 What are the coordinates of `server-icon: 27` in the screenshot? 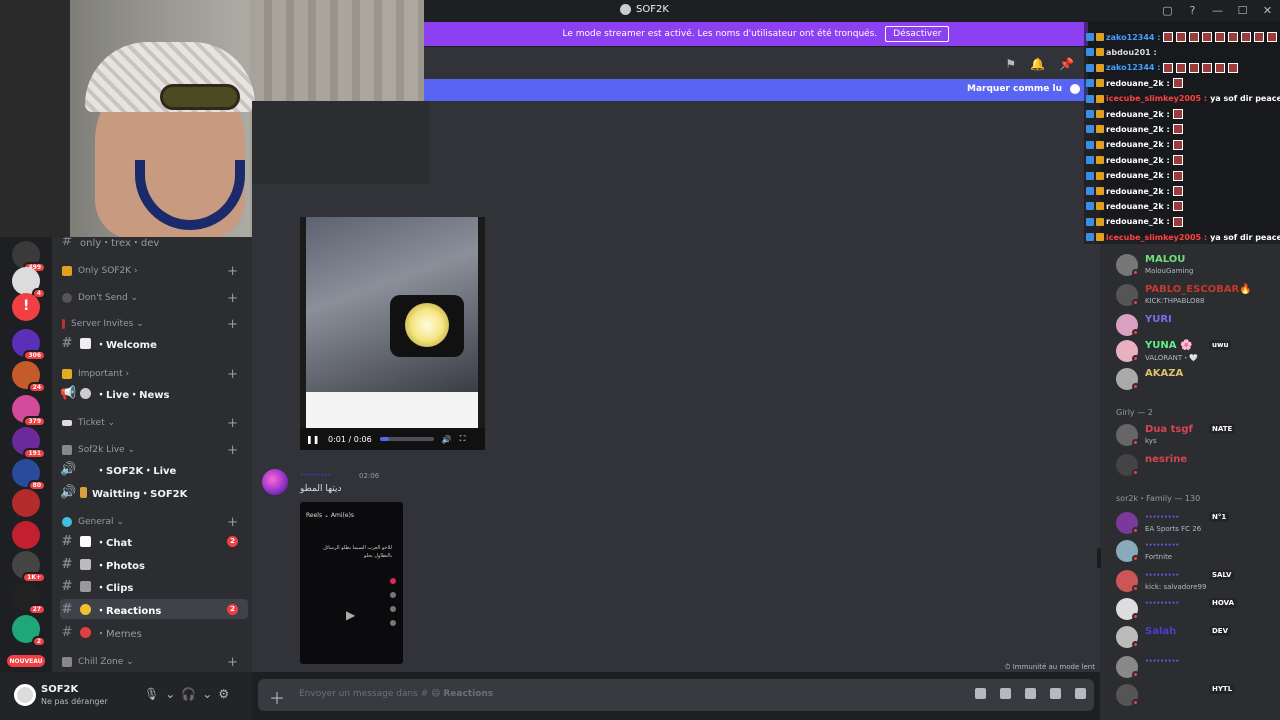 It's located at (29, 599).